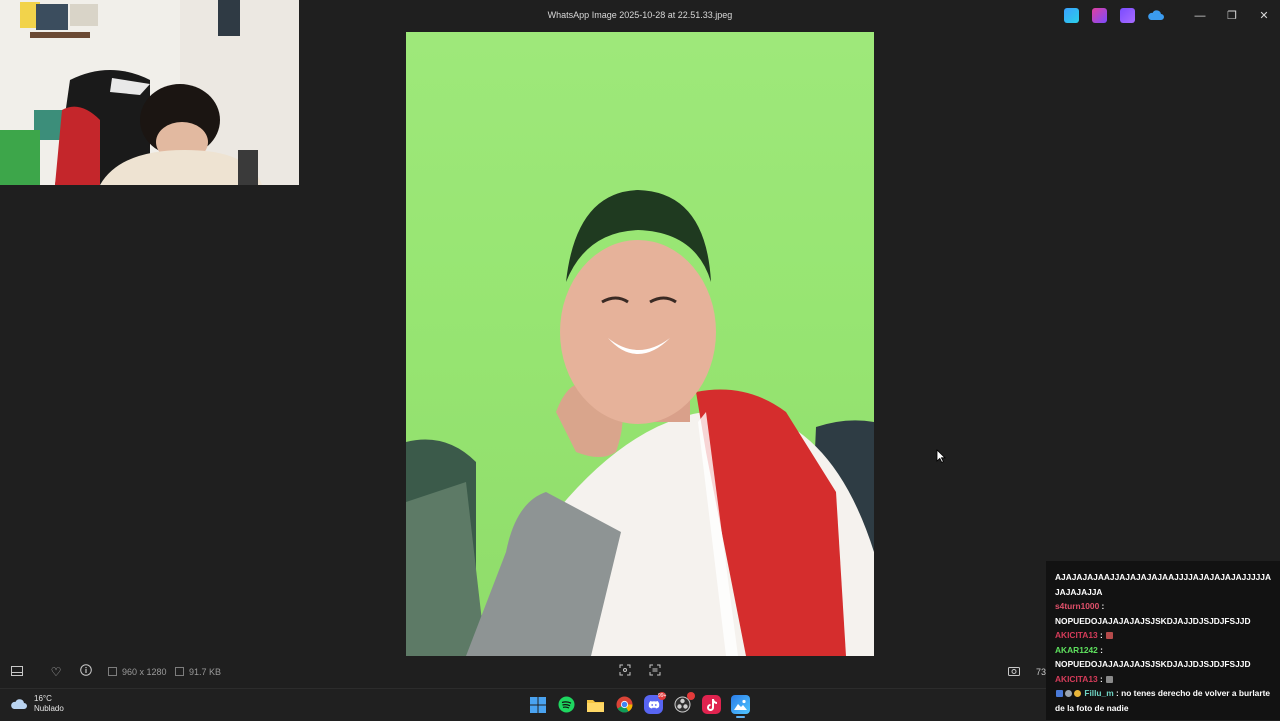 This screenshot has width=1280, height=721. Describe the element at coordinates (1232, 16) in the screenshot. I see `maximize-button: ❐` at that location.